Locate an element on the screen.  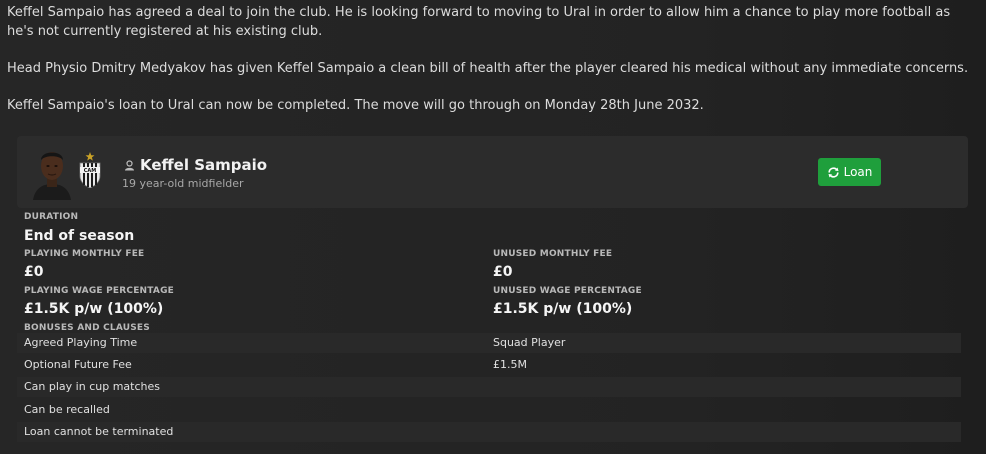
unused-fee-value: £0 is located at coordinates (503, 272).